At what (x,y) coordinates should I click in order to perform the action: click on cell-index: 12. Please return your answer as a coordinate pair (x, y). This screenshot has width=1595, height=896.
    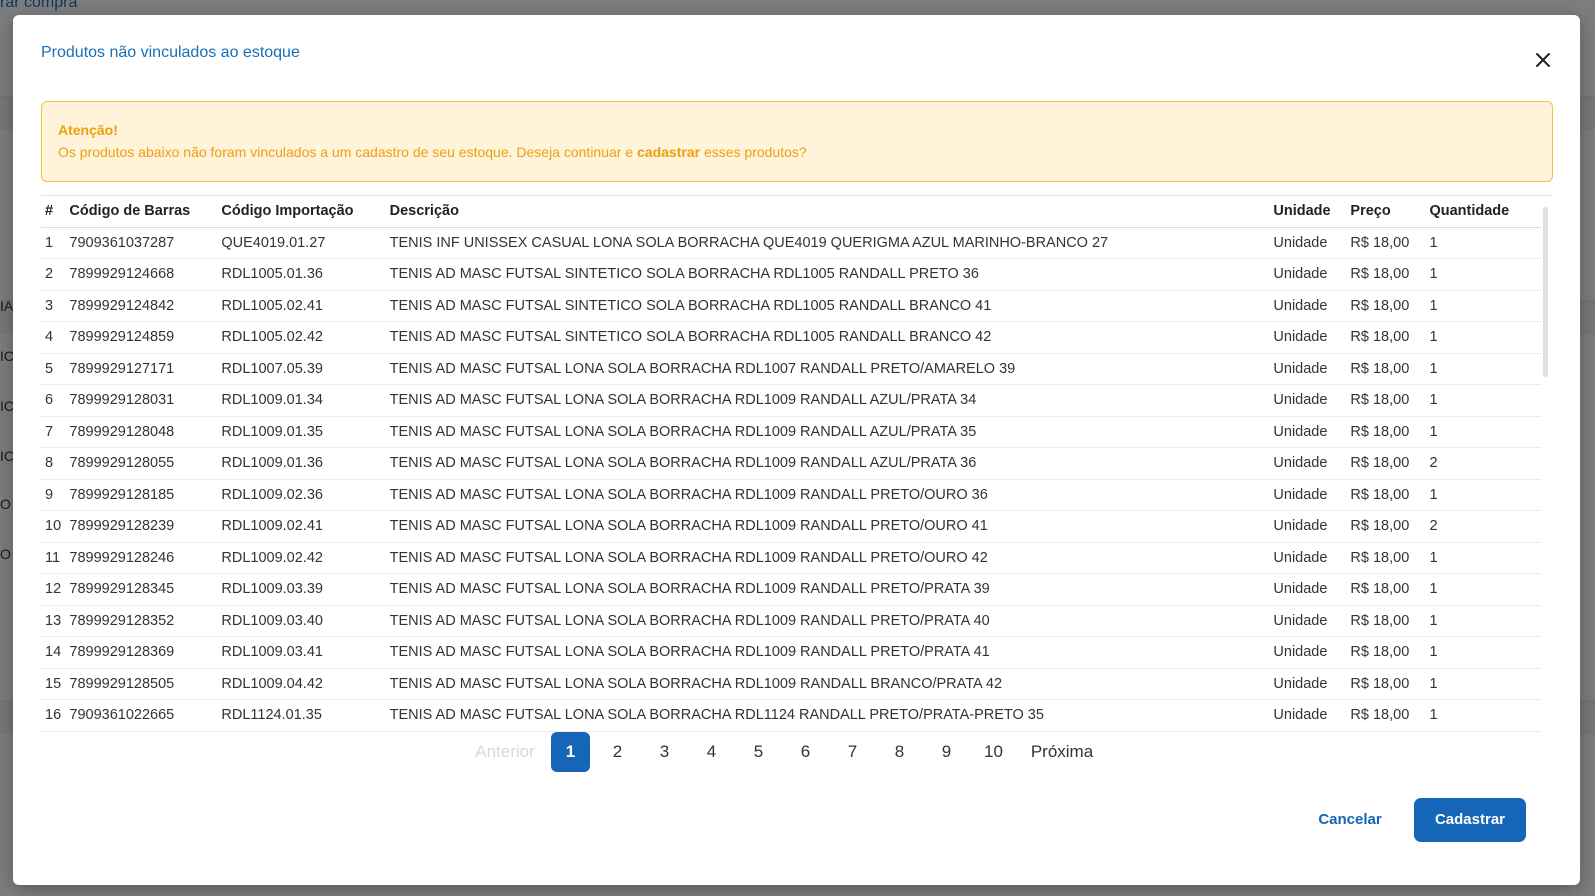
    Looking at the image, I should click on (55, 589).